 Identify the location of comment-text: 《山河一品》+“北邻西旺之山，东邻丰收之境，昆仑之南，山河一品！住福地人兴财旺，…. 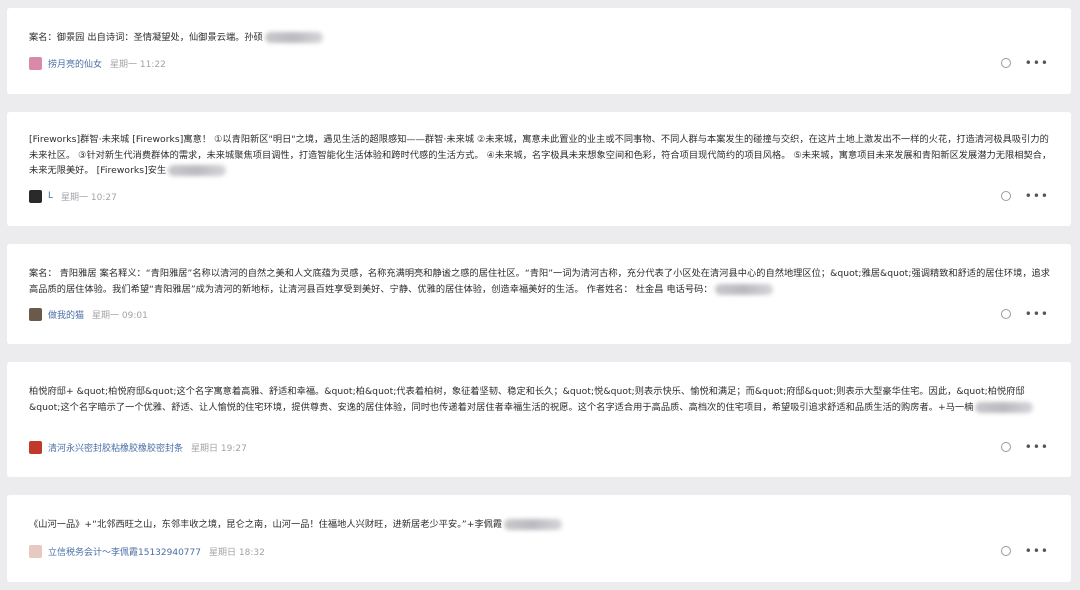
(541, 525).